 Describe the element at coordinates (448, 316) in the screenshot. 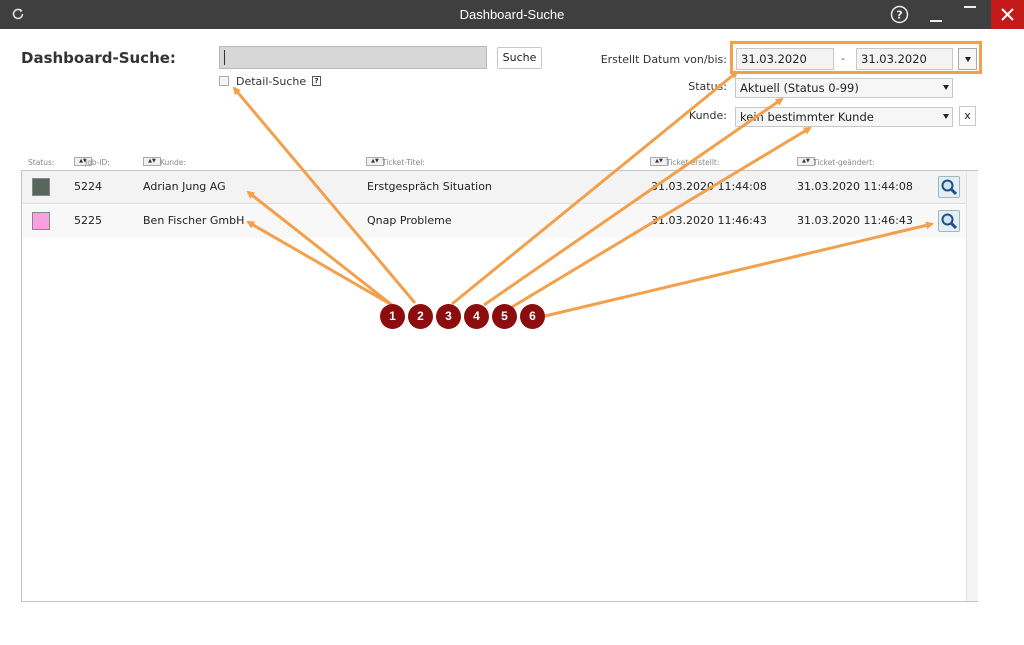

I see `annotation-badge: 3` at that location.